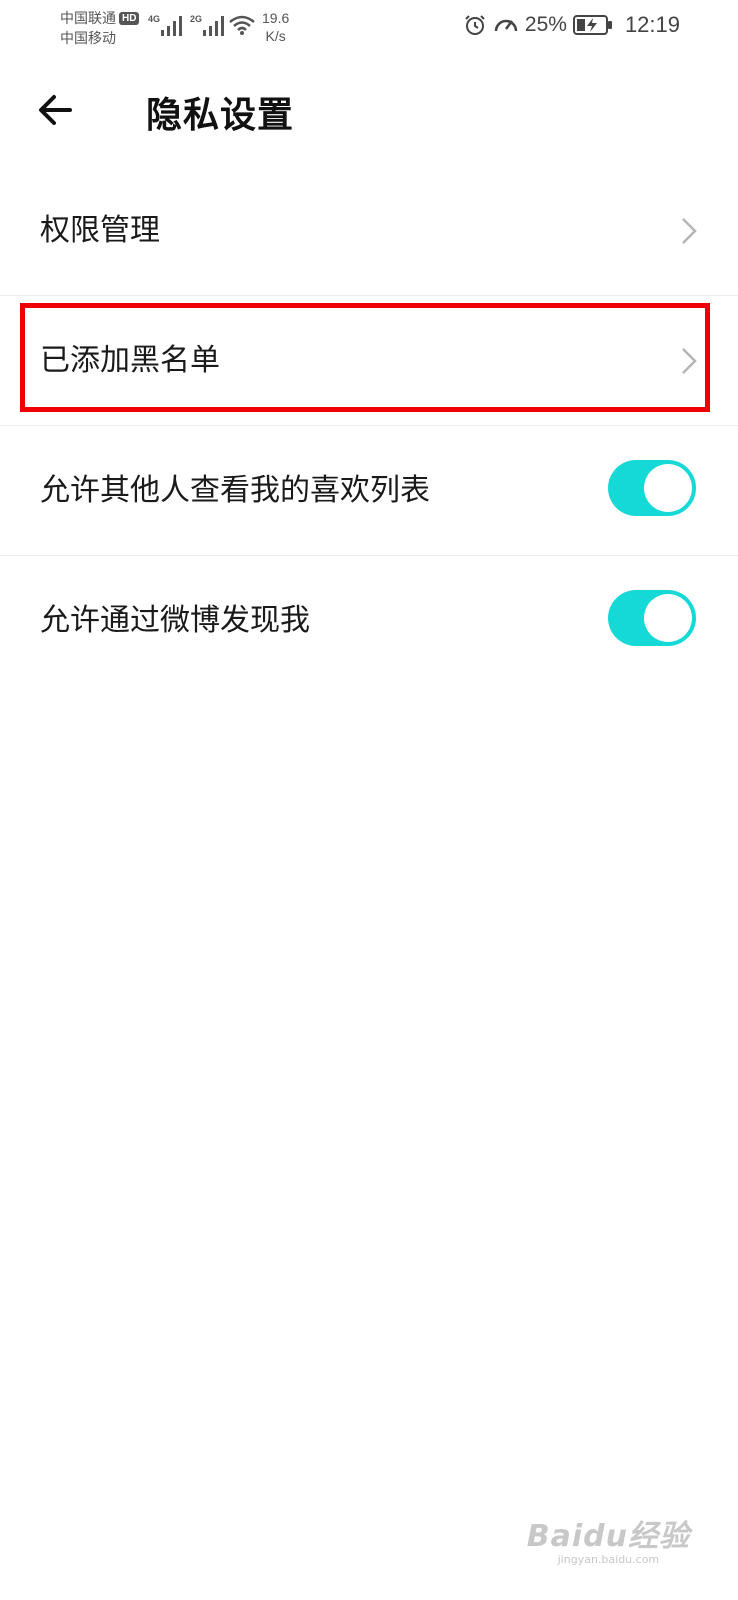 This screenshot has height=1600, width=738. What do you see at coordinates (369, 28) in the screenshot?
I see `status-bar: 中国联通 HD 中国移动 4G 2G 19.6 K/s 25% 12:19` at bounding box center [369, 28].